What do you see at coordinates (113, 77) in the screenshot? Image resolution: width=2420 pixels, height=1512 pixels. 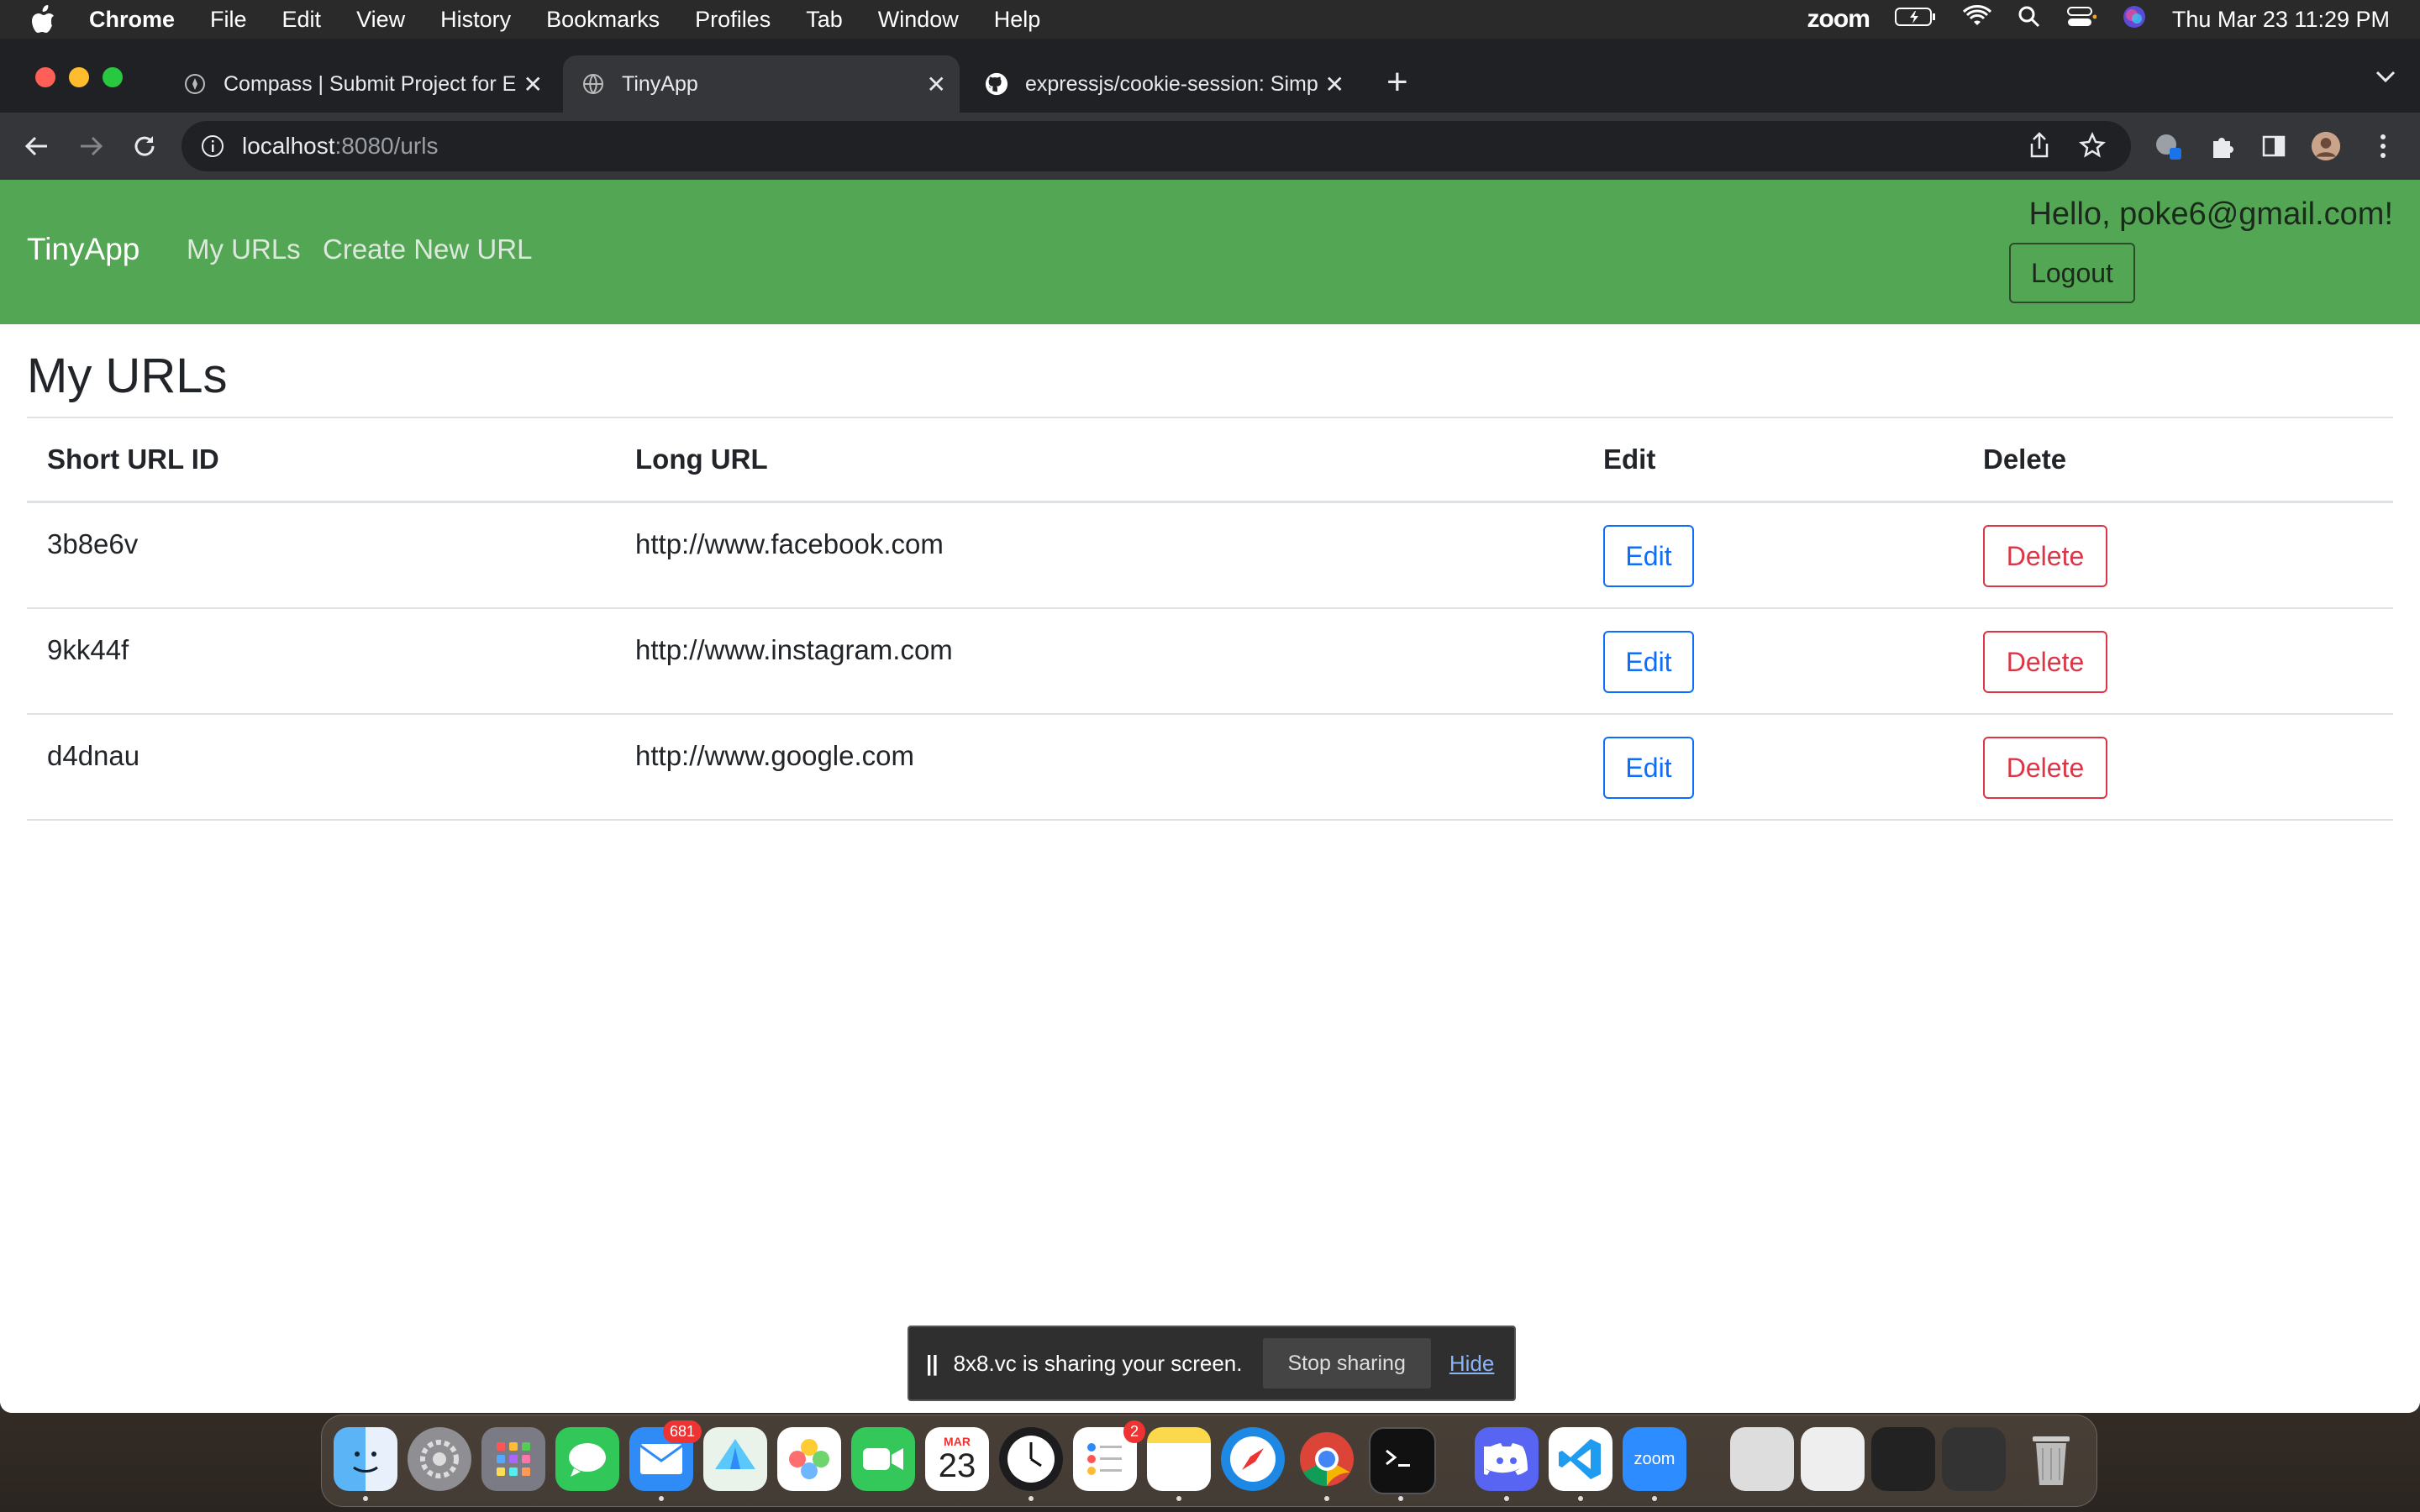 I see `maximize-window-button` at bounding box center [113, 77].